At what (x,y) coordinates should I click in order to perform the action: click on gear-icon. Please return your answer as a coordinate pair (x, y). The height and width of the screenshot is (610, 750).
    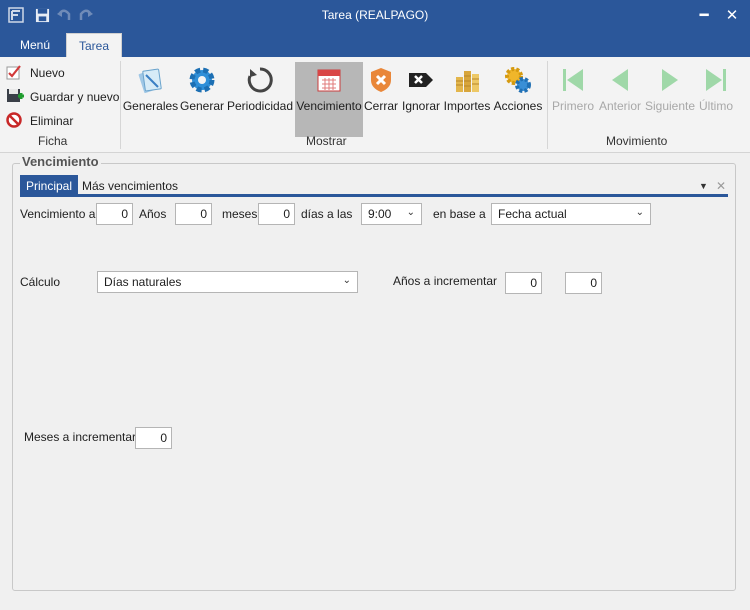
    Looking at the image, I should click on (202, 80).